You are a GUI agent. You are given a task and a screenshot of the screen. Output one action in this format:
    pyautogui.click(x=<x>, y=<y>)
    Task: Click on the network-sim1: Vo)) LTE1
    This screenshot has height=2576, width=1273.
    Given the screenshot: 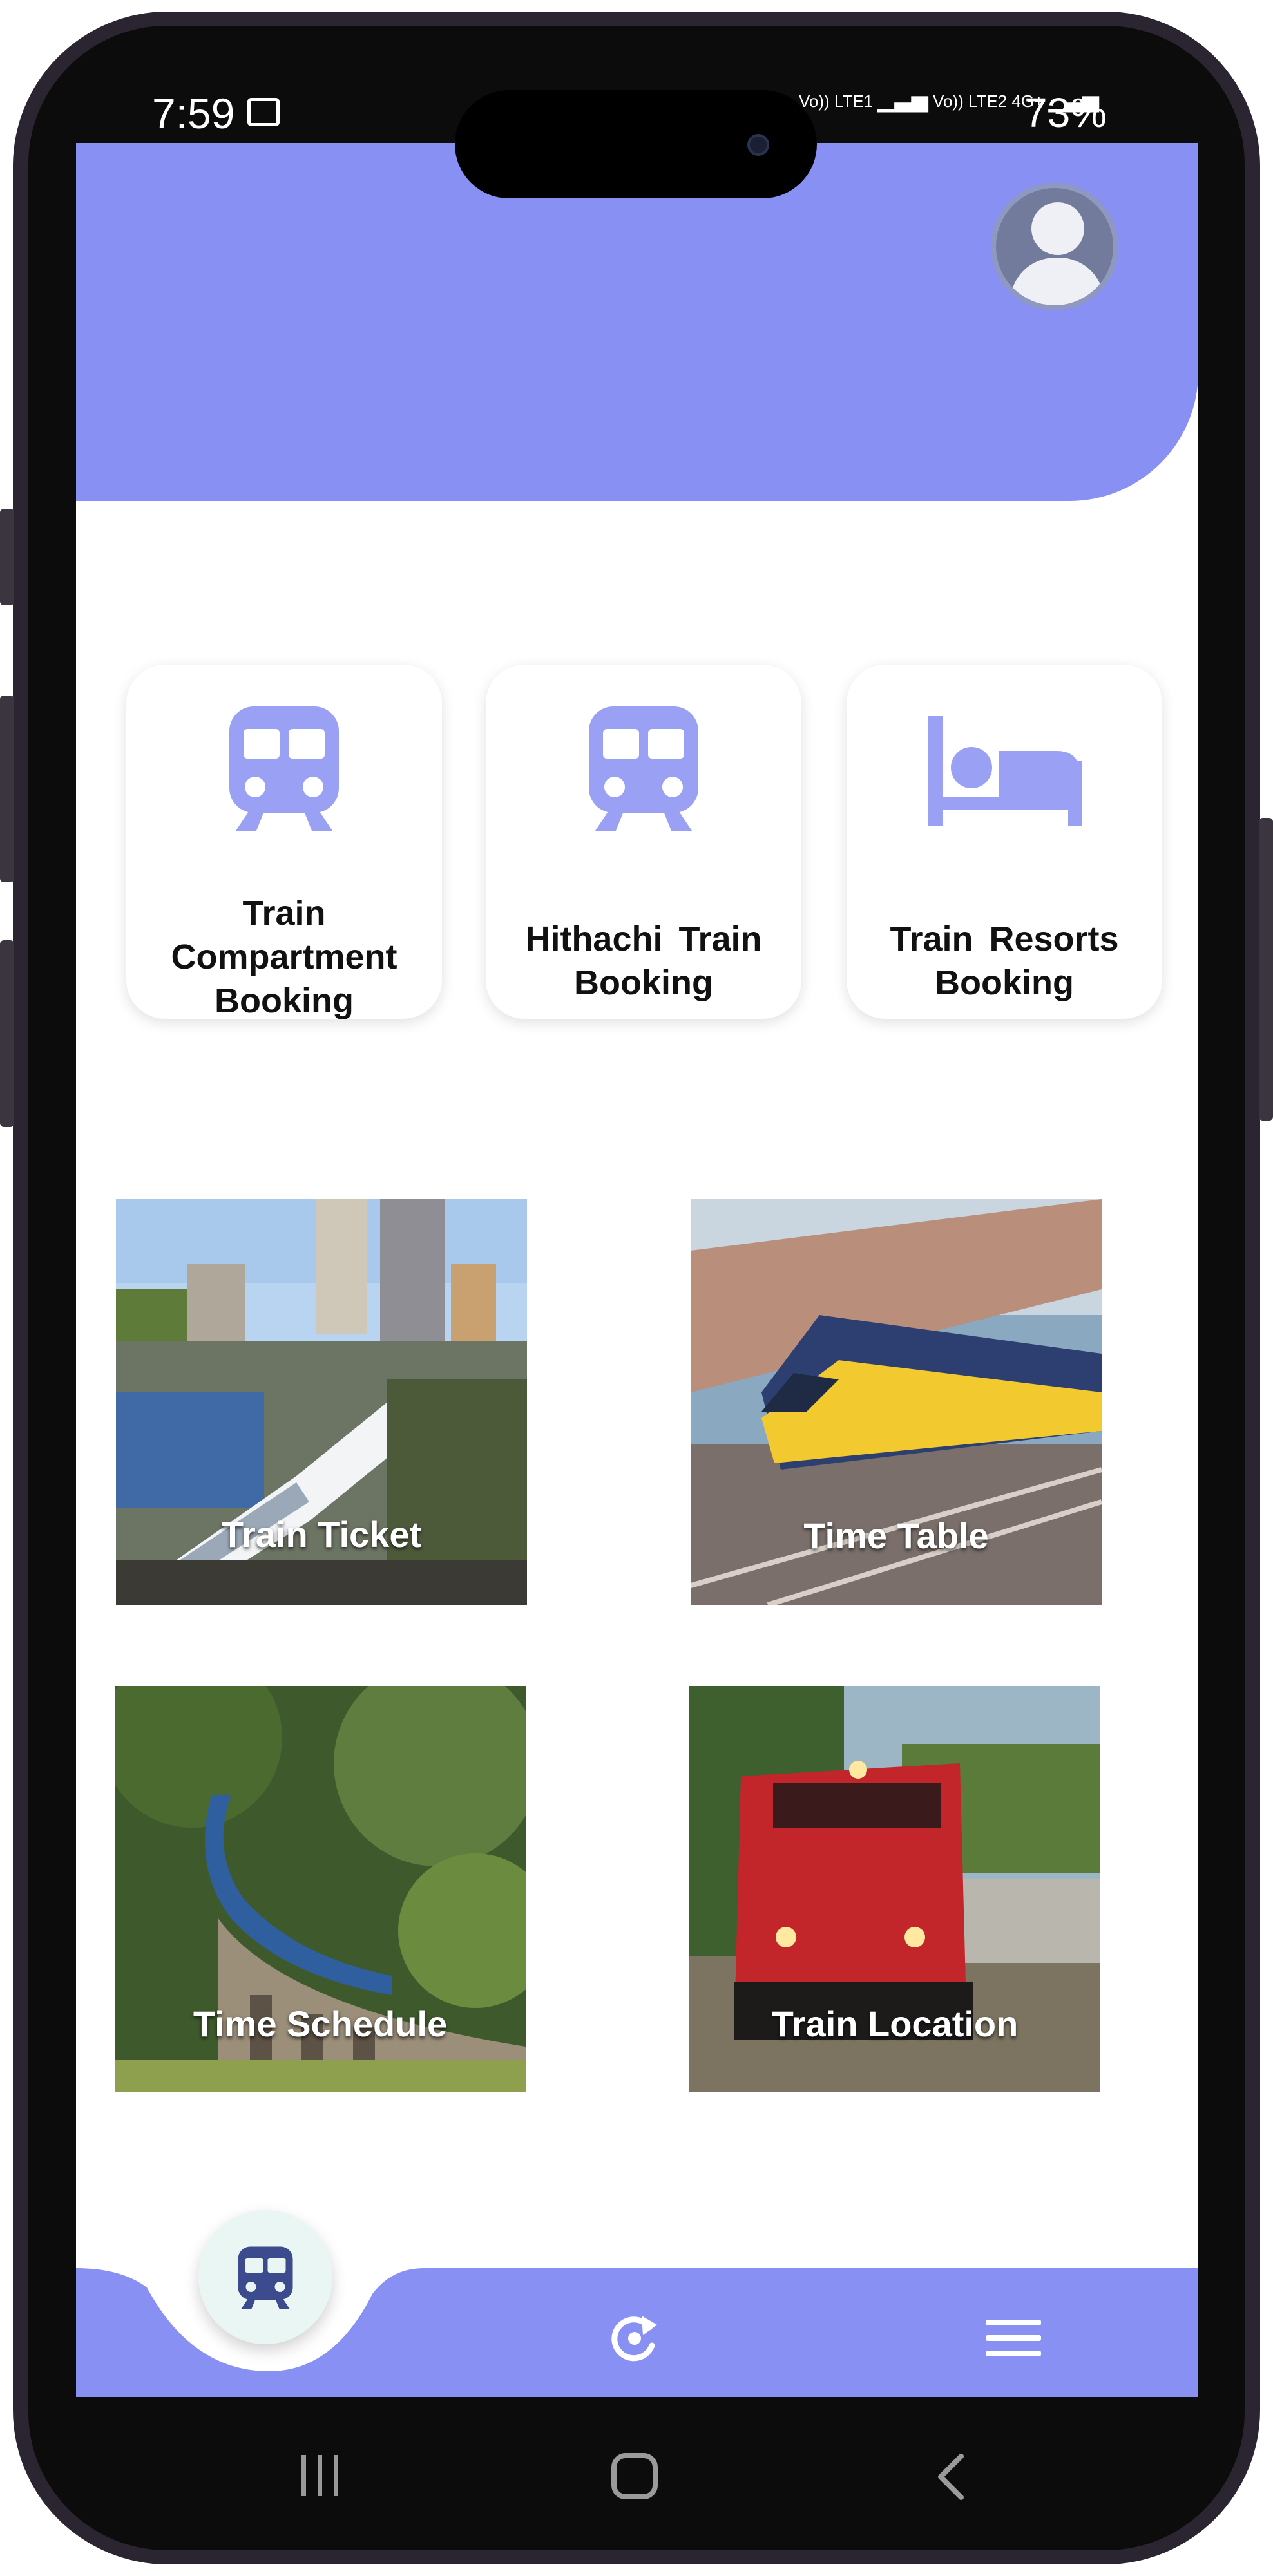 What is the action you would take?
    pyautogui.click(x=837, y=101)
    